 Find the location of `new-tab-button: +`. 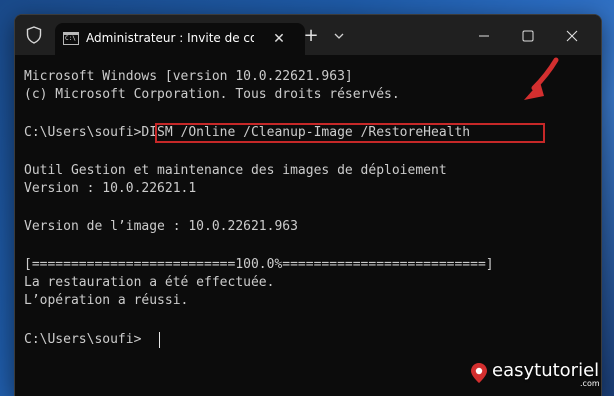

new-tab-button: + is located at coordinates (311, 37).